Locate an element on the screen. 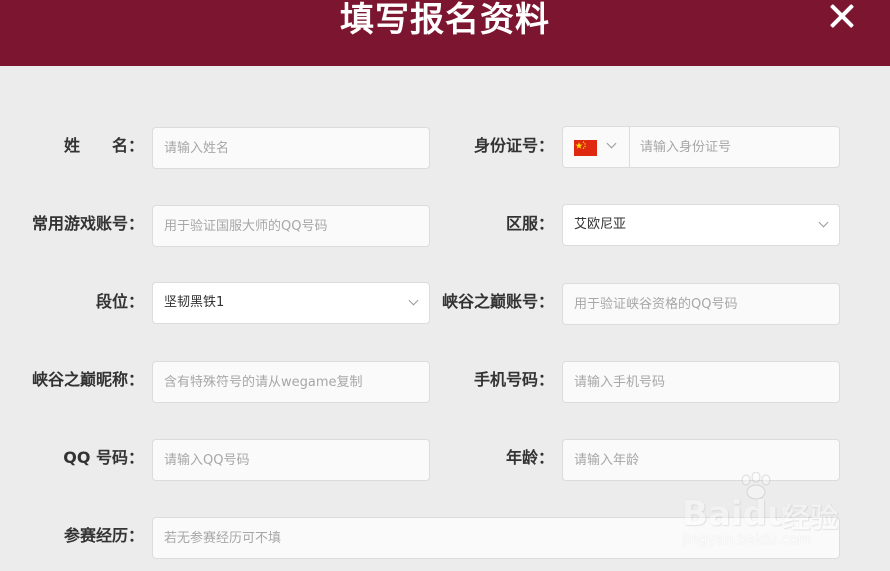 The image size is (890, 571). name-field is located at coordinates (291, 148).